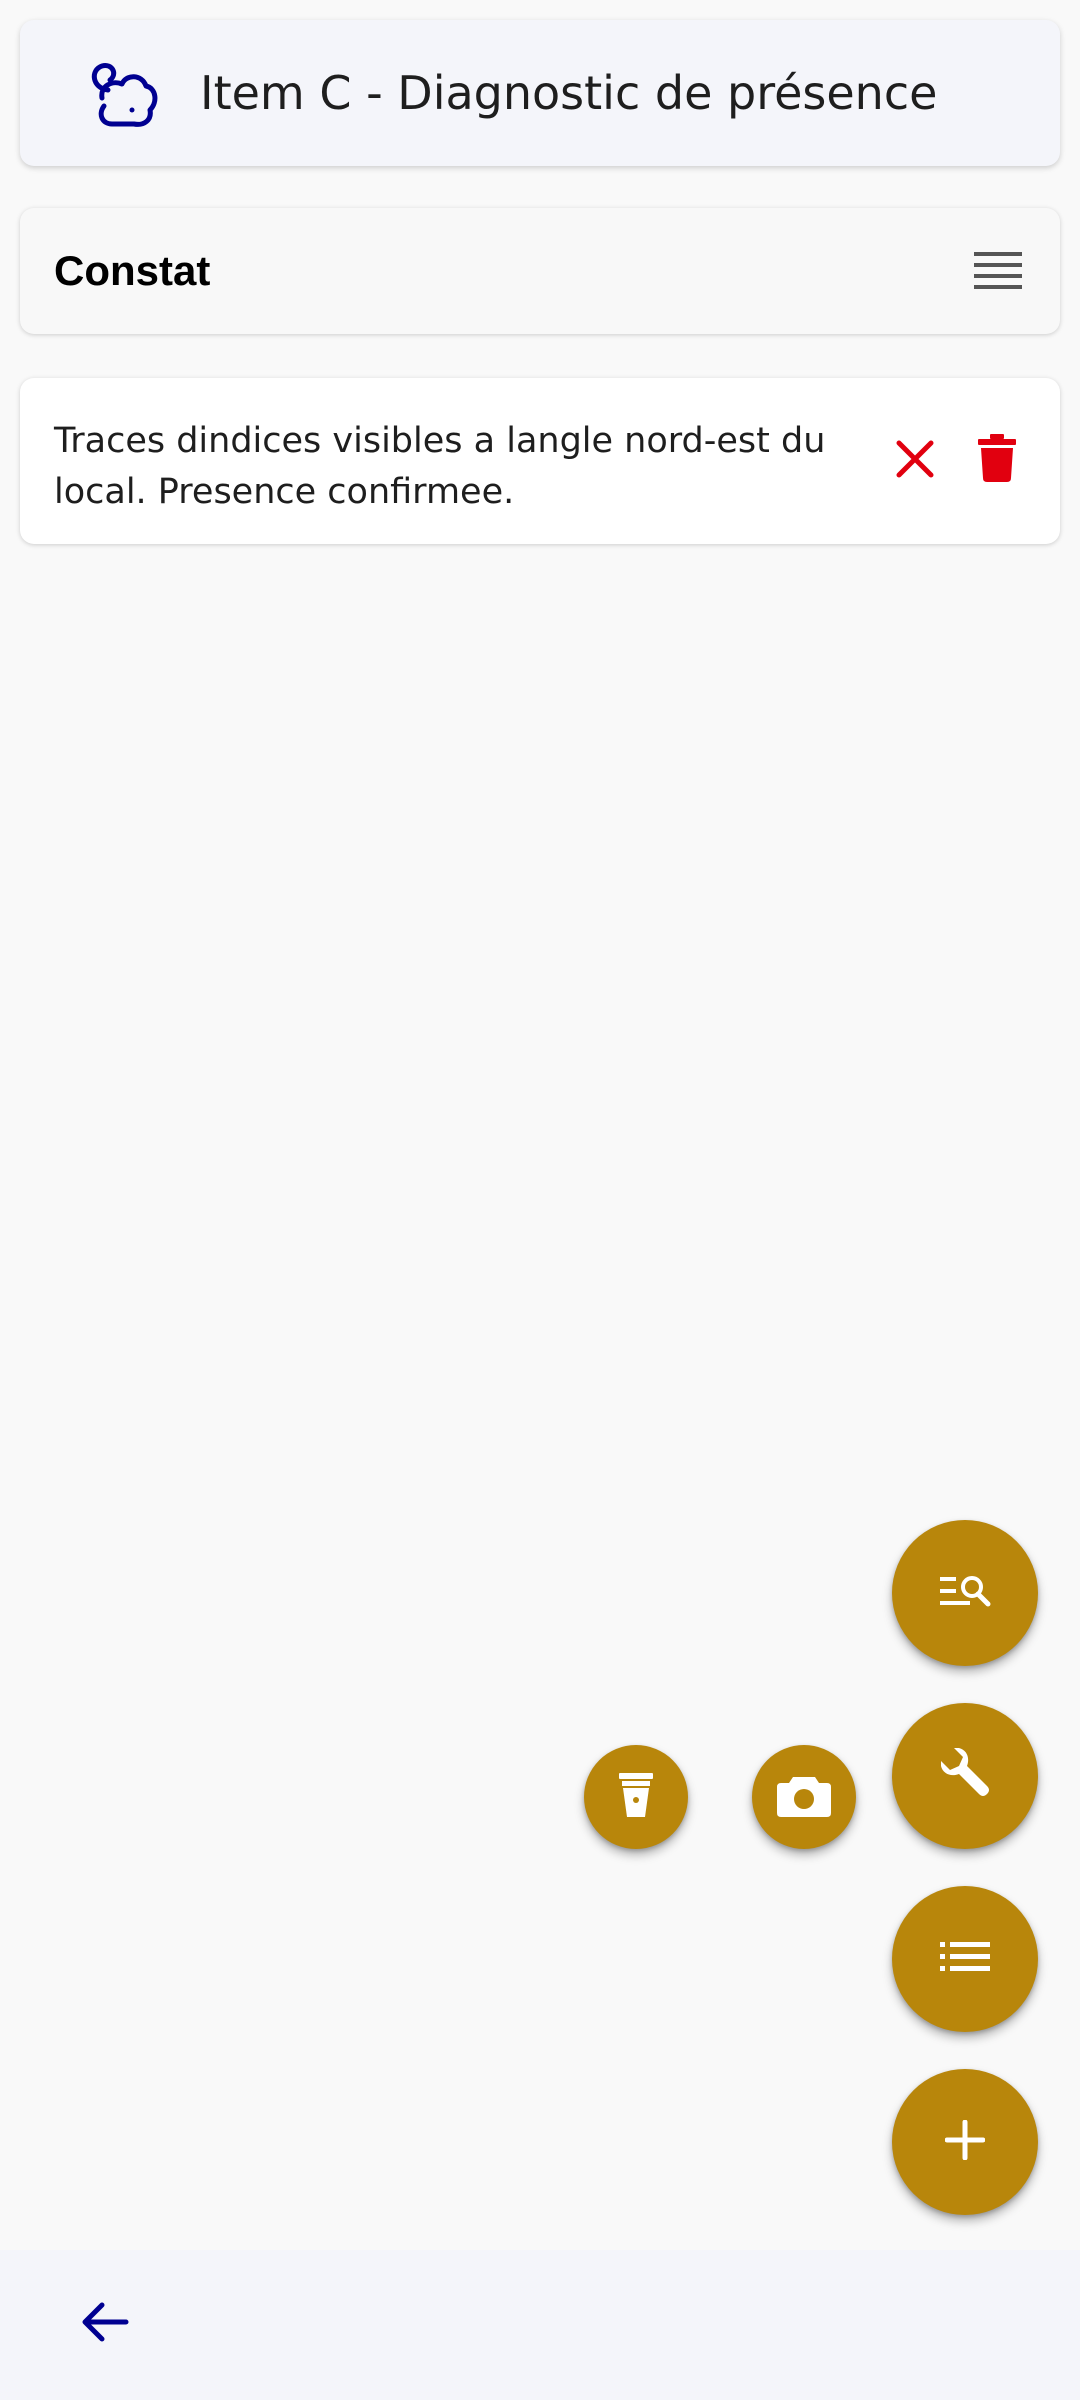  What do you see at coordinates (123, 95) in the screenshot?
I see `rodent-icon` at bounding box center [123, 95].